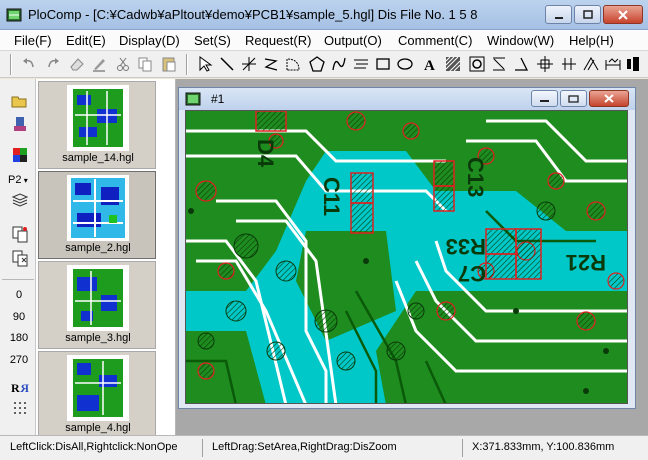 The width and height of the screenshot is (648, 460). Describe the element at coordinates (435, 40) in the screenshot. I see `menu-comment: Comment(C)` at that location.